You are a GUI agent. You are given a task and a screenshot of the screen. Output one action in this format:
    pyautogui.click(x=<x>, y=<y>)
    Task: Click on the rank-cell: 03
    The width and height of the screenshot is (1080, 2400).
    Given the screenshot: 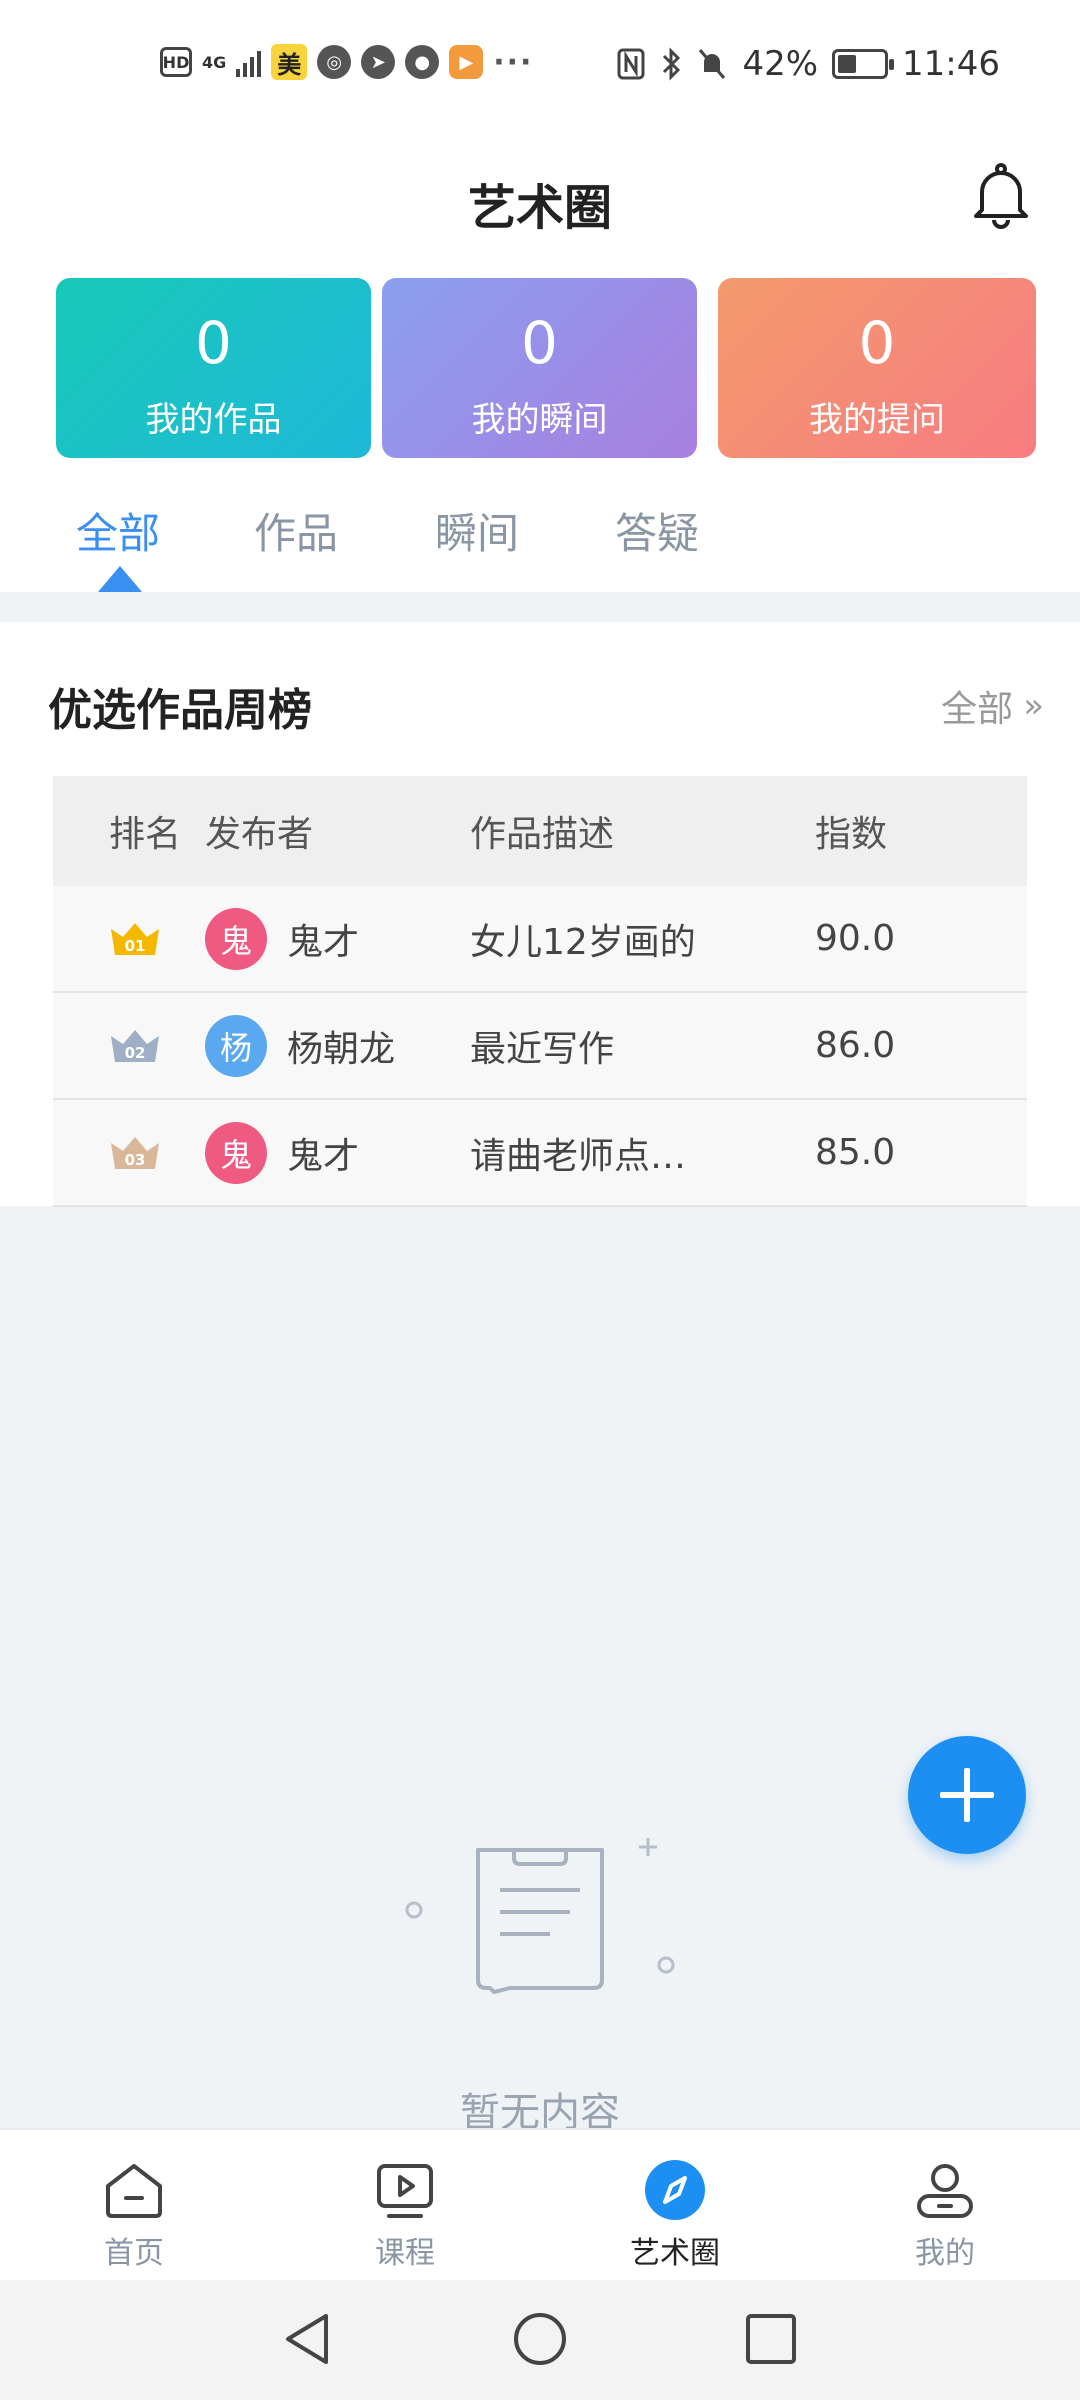 What is the action you would take?
    pyautogui.click(x=129, y=1153)
    